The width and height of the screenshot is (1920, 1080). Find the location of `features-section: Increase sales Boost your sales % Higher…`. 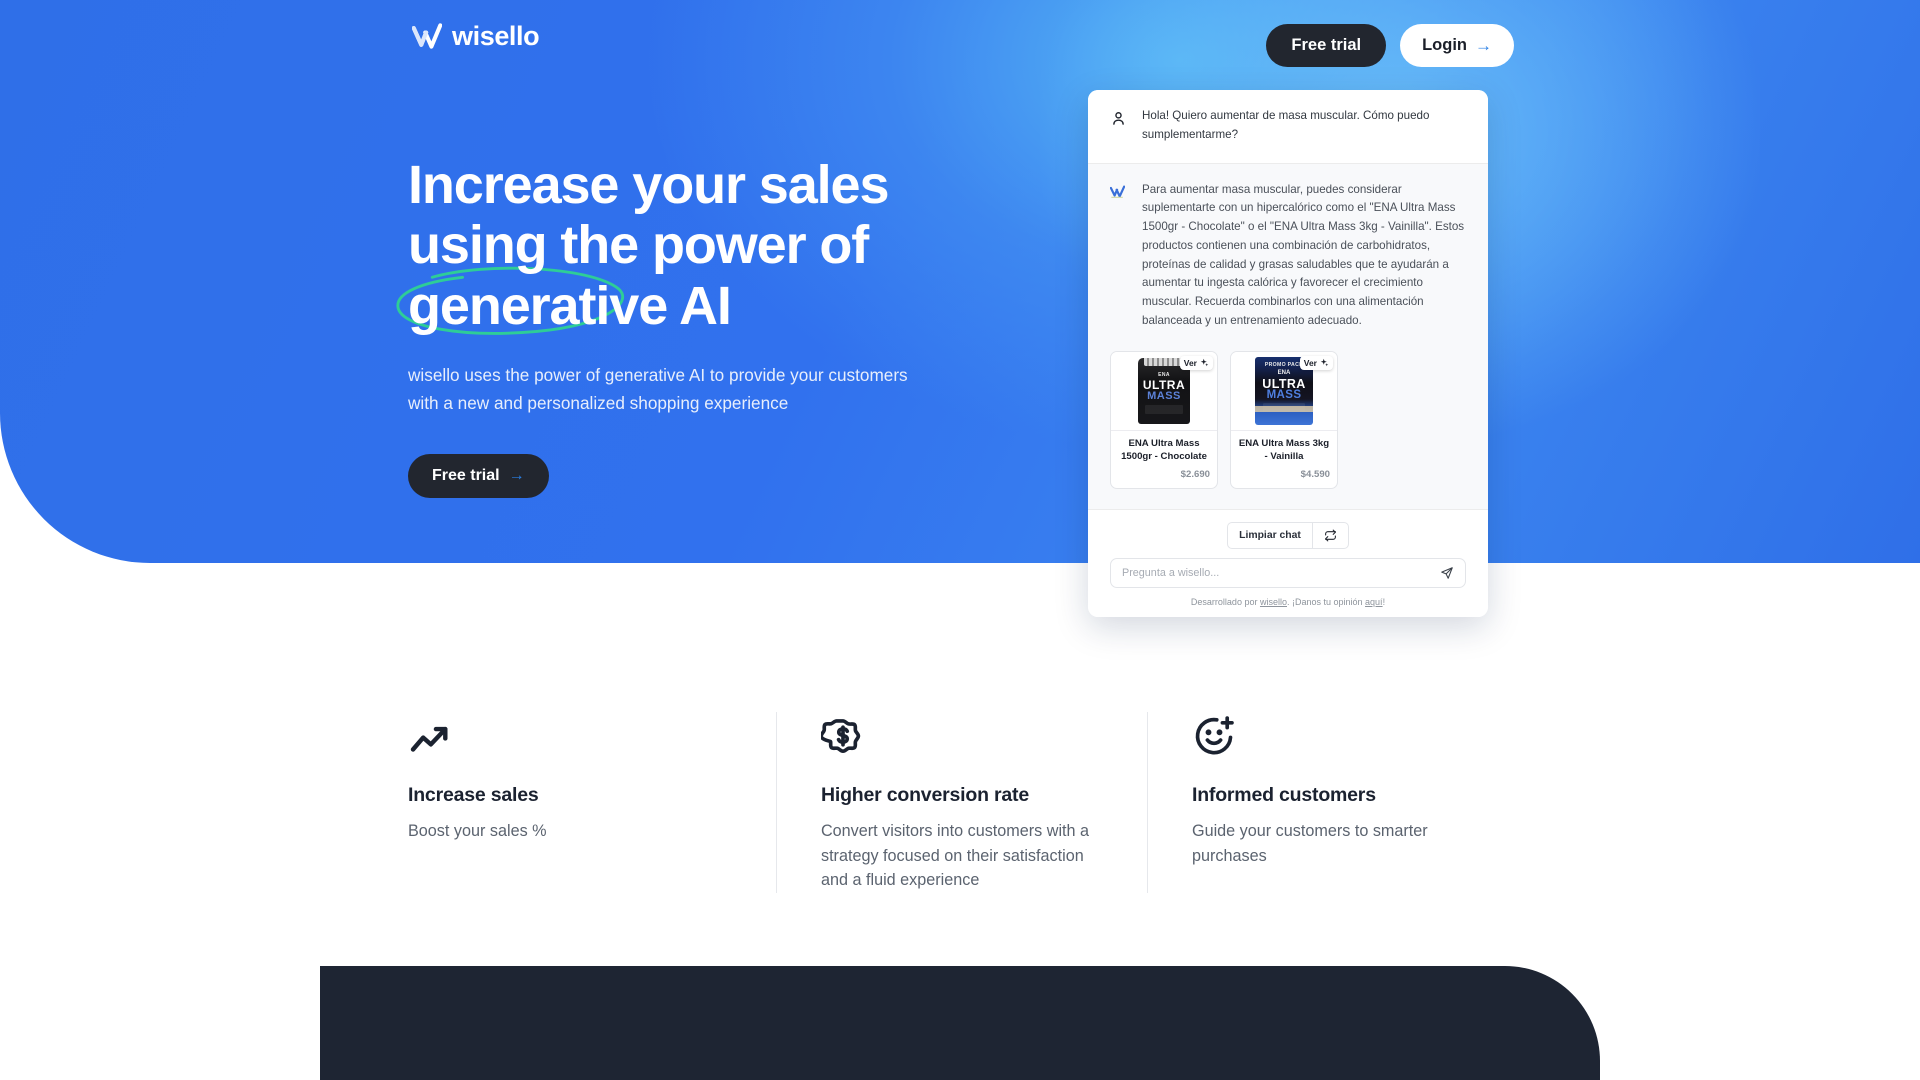

features-section: Increase sales Boost your sales % Higher… is located at coordinates (963, 802).